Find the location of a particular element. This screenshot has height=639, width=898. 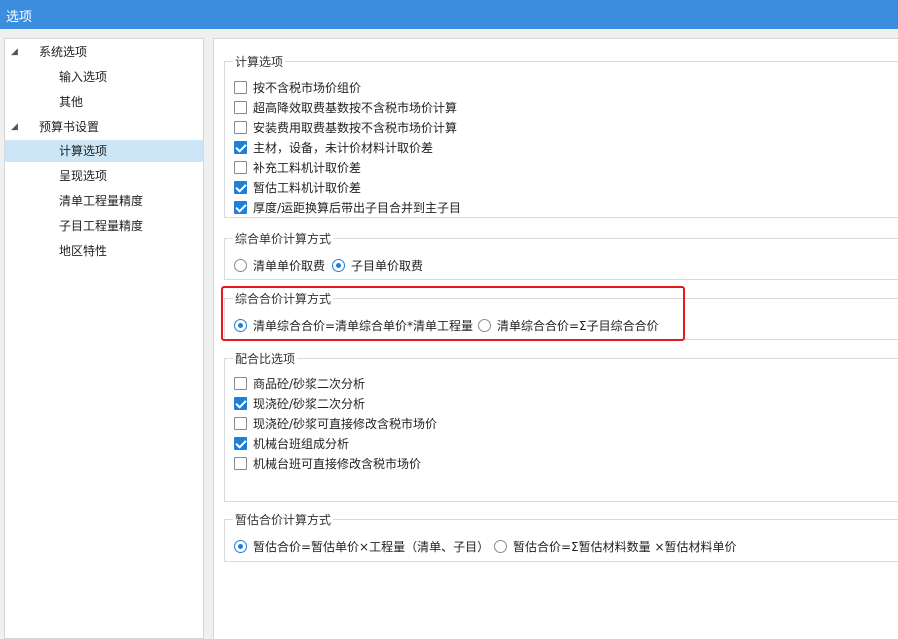

option-label: 子目单价取费 is located at coordinates (387, 266).